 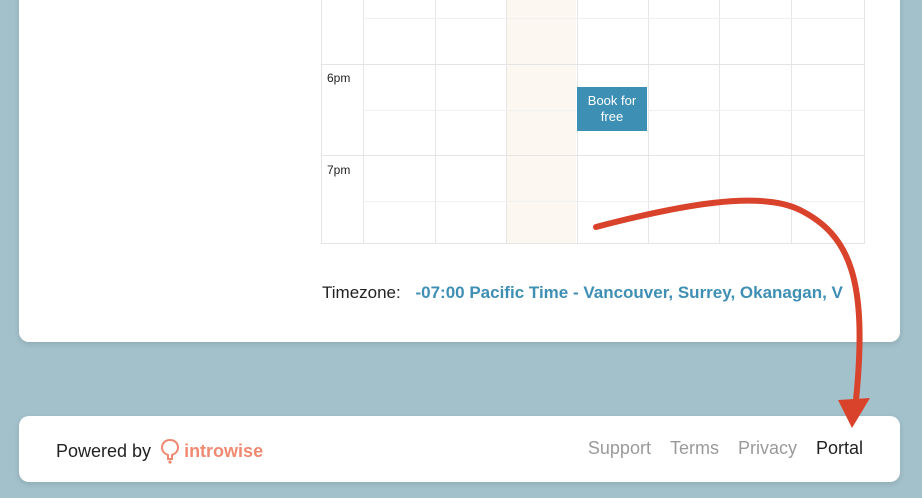 What do you see at coordinates (612, 109) in the screenshot?
I see `book-for-free-button: Book for free` at bounding box center [612, 109].